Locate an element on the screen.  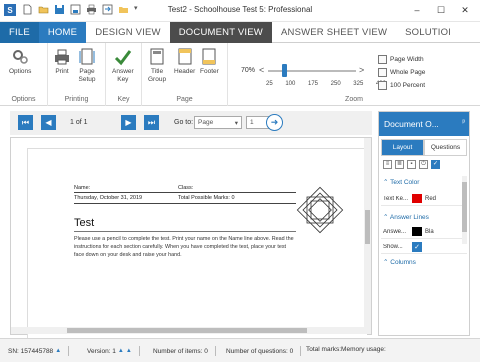
zoom-in-arrow: > is located at coordinates (361, 70).